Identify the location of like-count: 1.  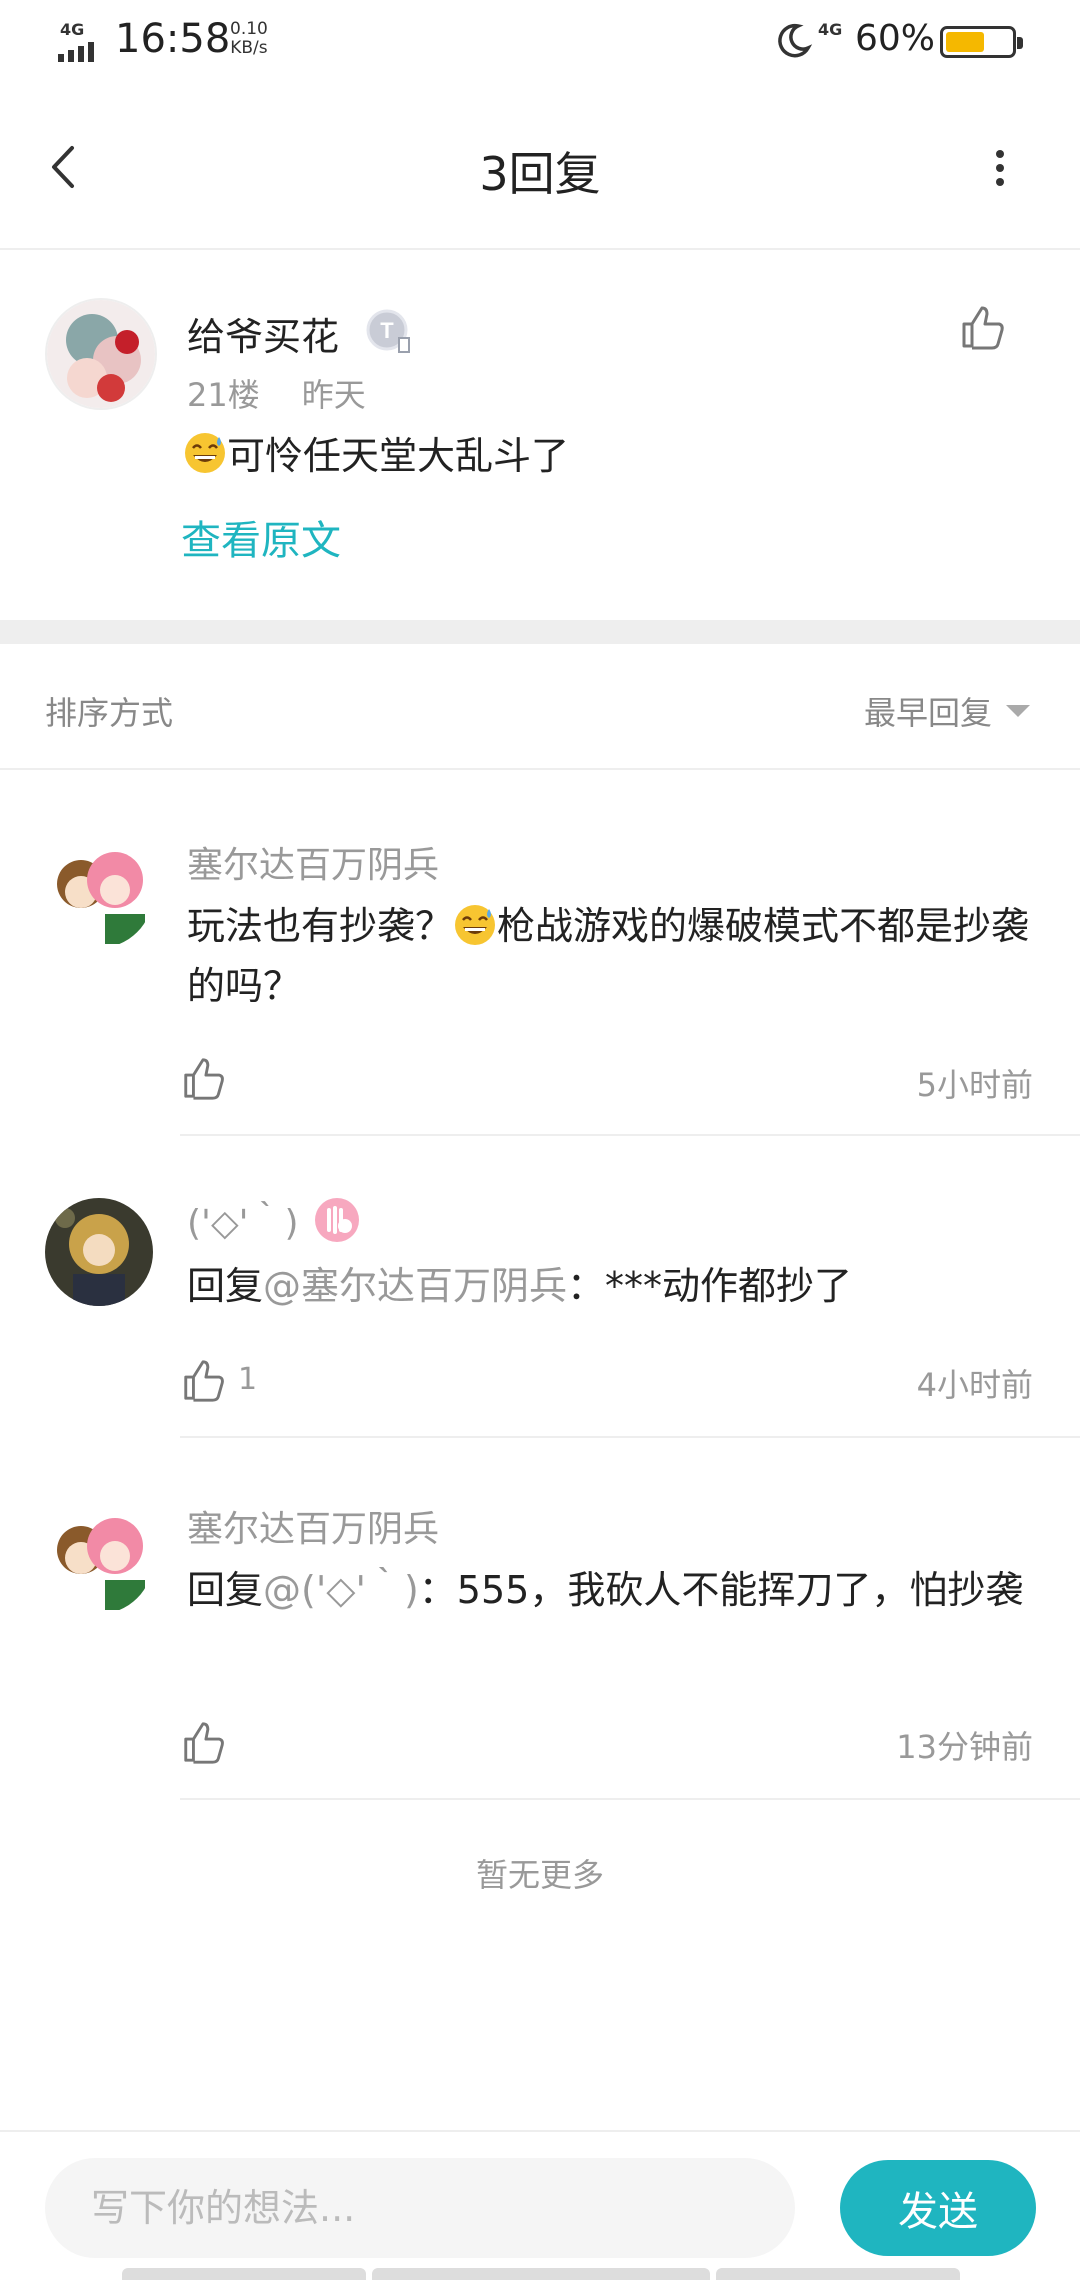
(248, 1379).